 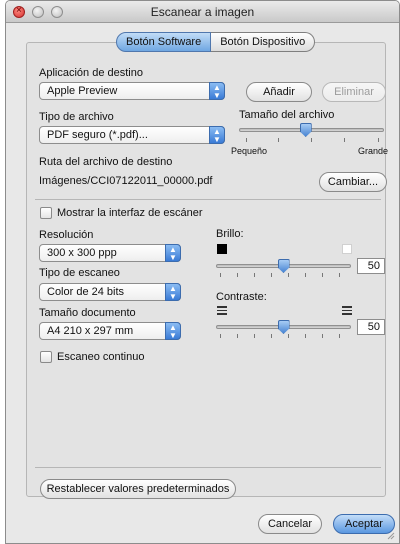 I want to click on light-swatch-icon, so click(x=347, y=249).